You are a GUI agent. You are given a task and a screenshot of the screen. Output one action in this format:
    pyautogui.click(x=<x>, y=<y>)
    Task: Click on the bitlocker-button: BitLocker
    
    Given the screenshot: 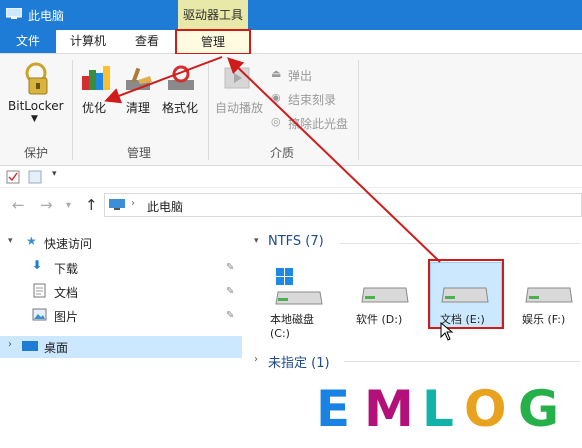 What is the action you would take?
    pyautogui.click(x=36, y=106)
    